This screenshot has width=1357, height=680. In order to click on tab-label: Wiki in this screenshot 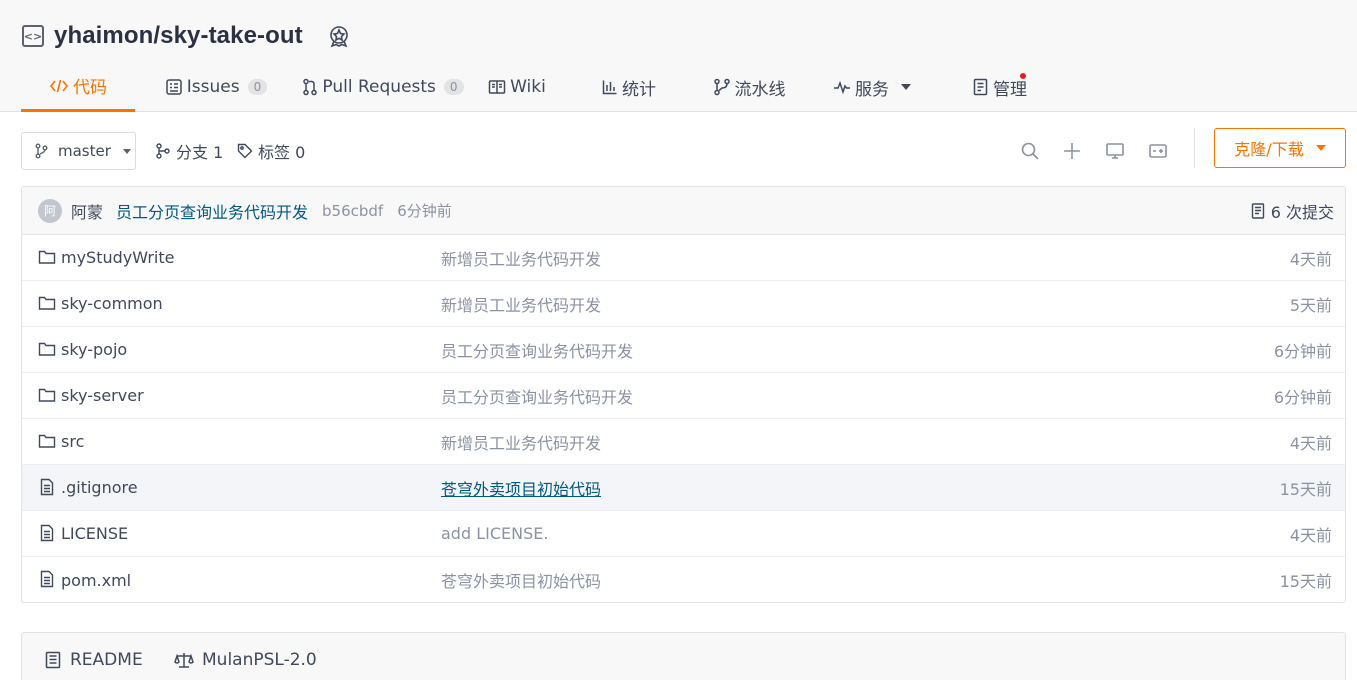, I will do `click(528, 87)`.